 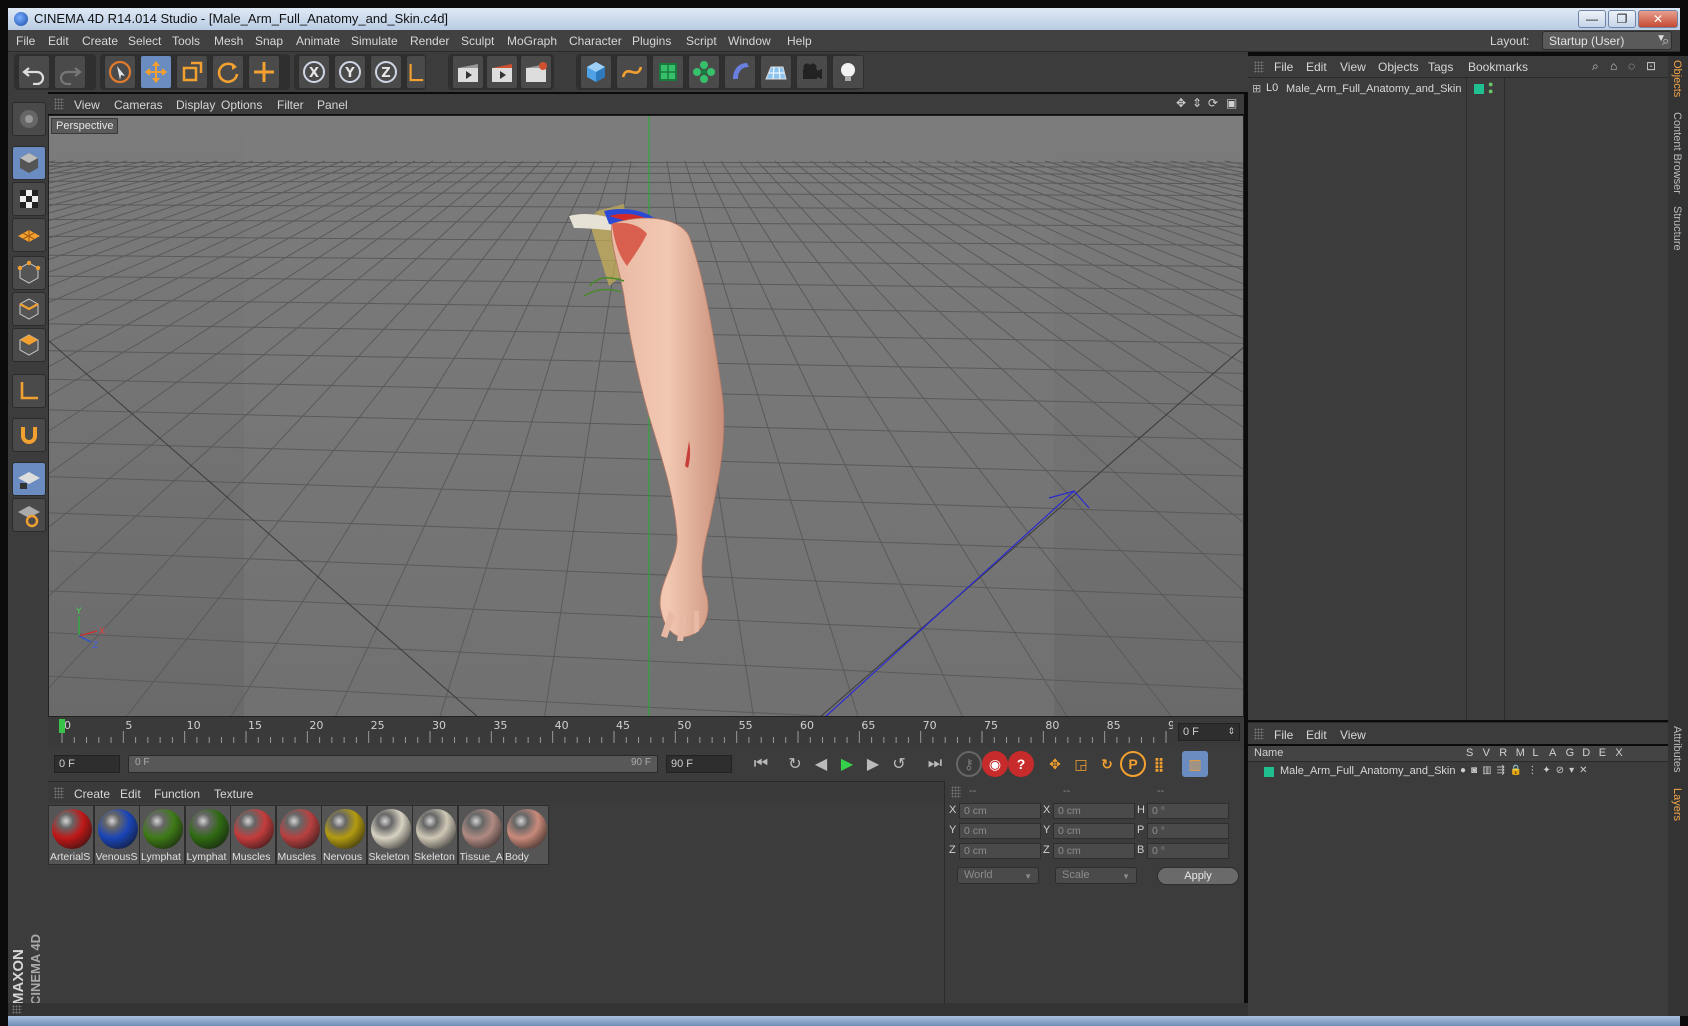 What do you see at coordinates (1665, 41) in the screenshot?
I see `search-icon: ⌕` at bounding box center [1665, 41].